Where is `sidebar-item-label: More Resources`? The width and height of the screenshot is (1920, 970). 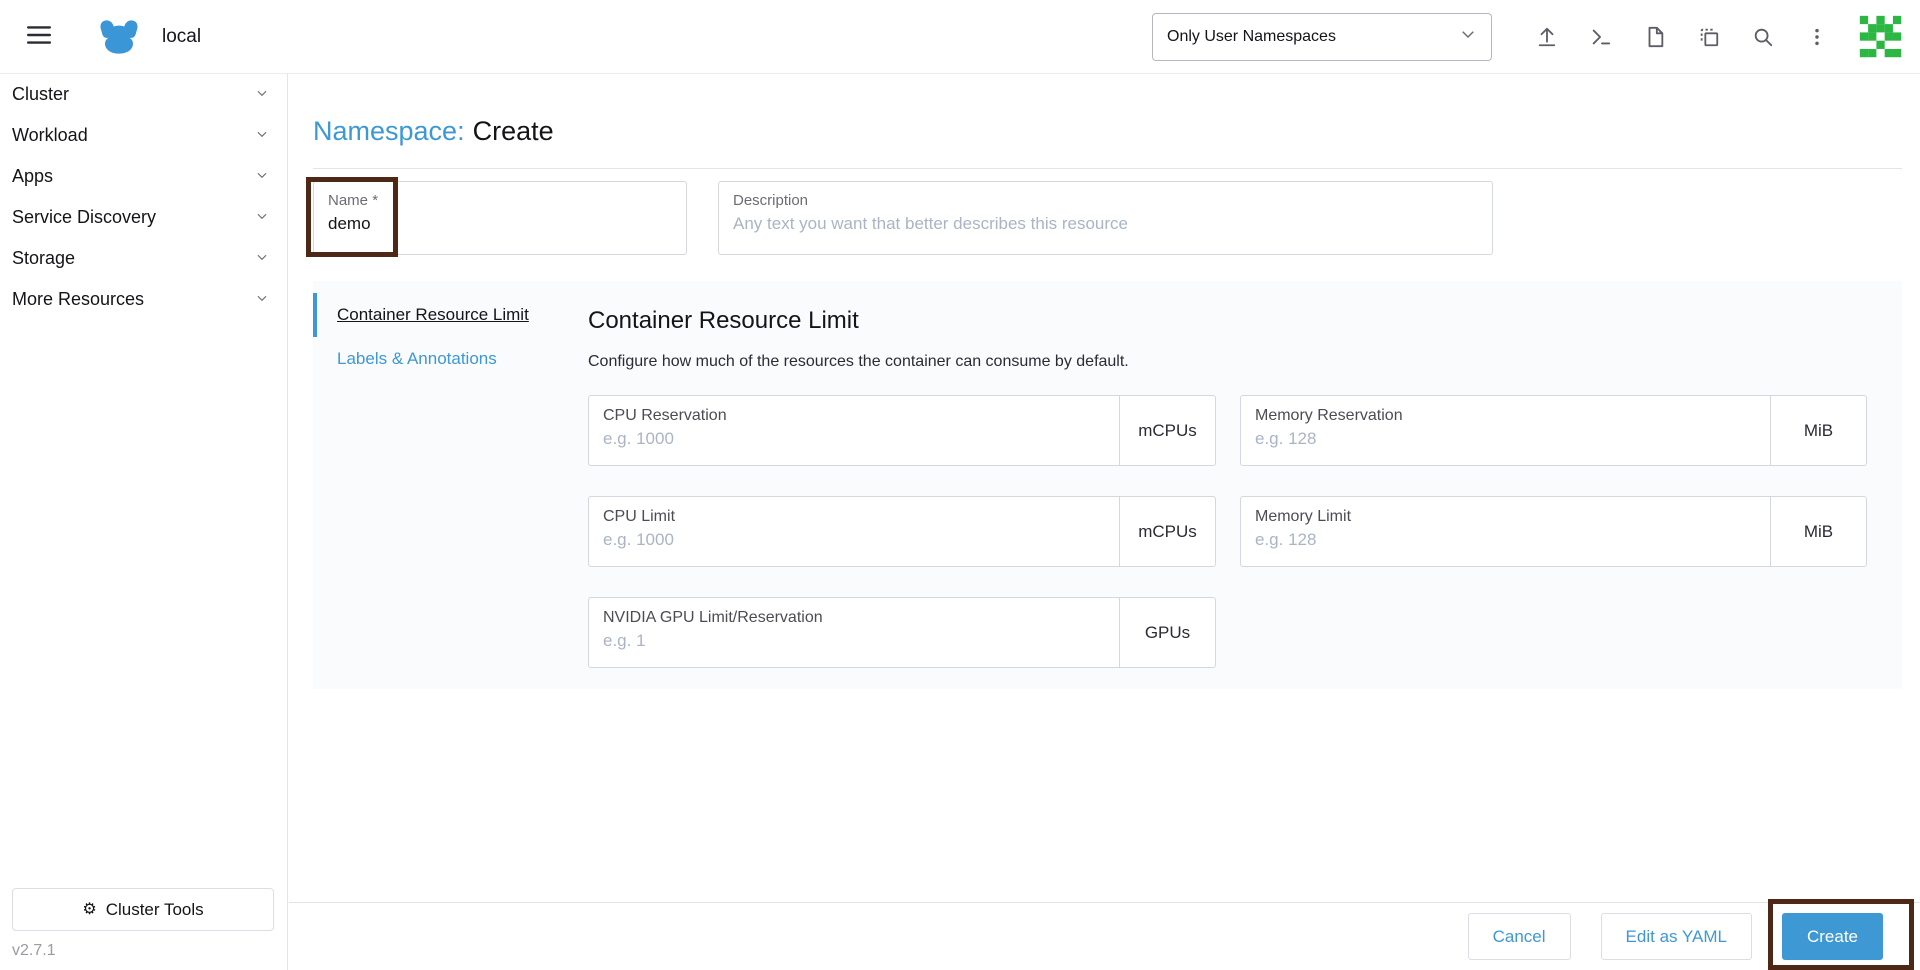 sidebar-item-label: More Resources is located at coordinates (78, 299).